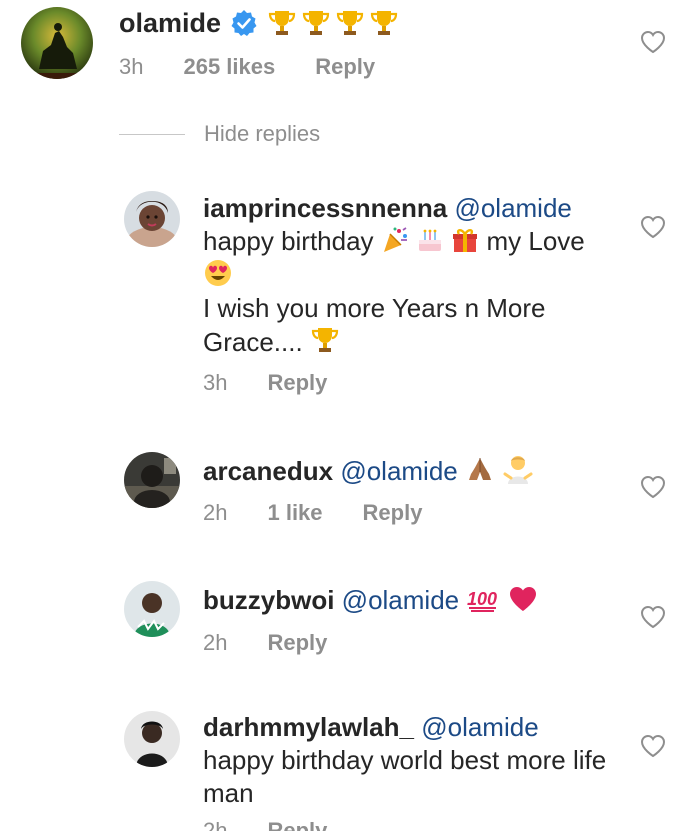 The image size is (684, 831). What do you see at coordinates (294, 513) in the screenshot?
I see `likes-count: 1 like` at bounding box center [294, 513].